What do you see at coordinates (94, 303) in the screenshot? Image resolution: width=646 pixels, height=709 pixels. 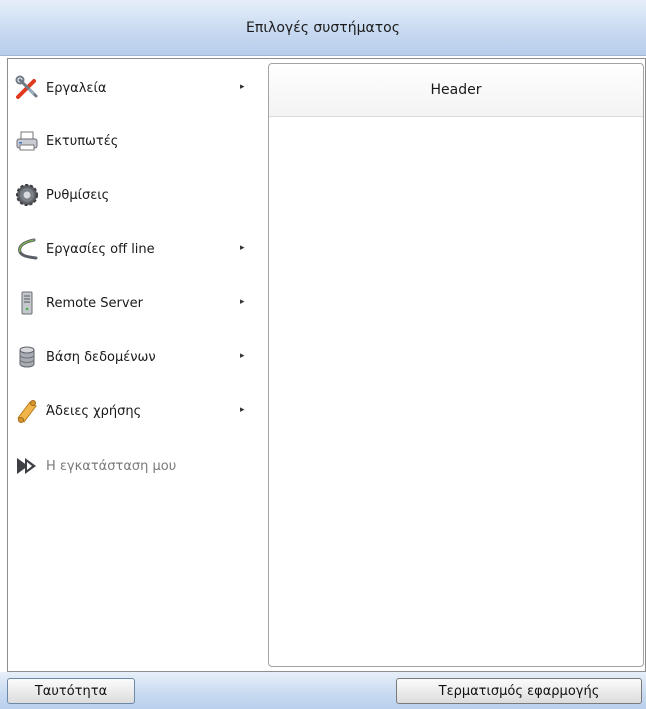 I see `menu-item-label: Remote Server` at bounding box center [94, 303].